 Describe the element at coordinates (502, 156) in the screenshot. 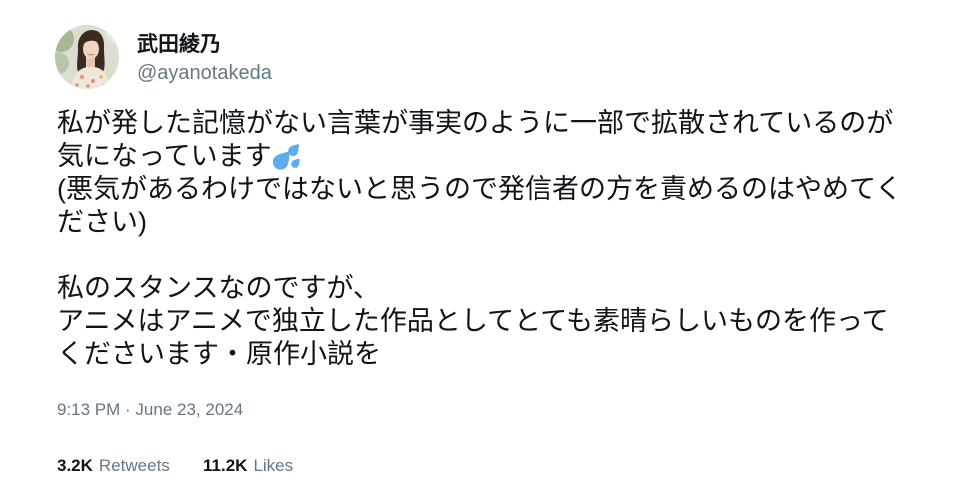

I see `tweet-line-with-emoji: 気になっています` at that location.